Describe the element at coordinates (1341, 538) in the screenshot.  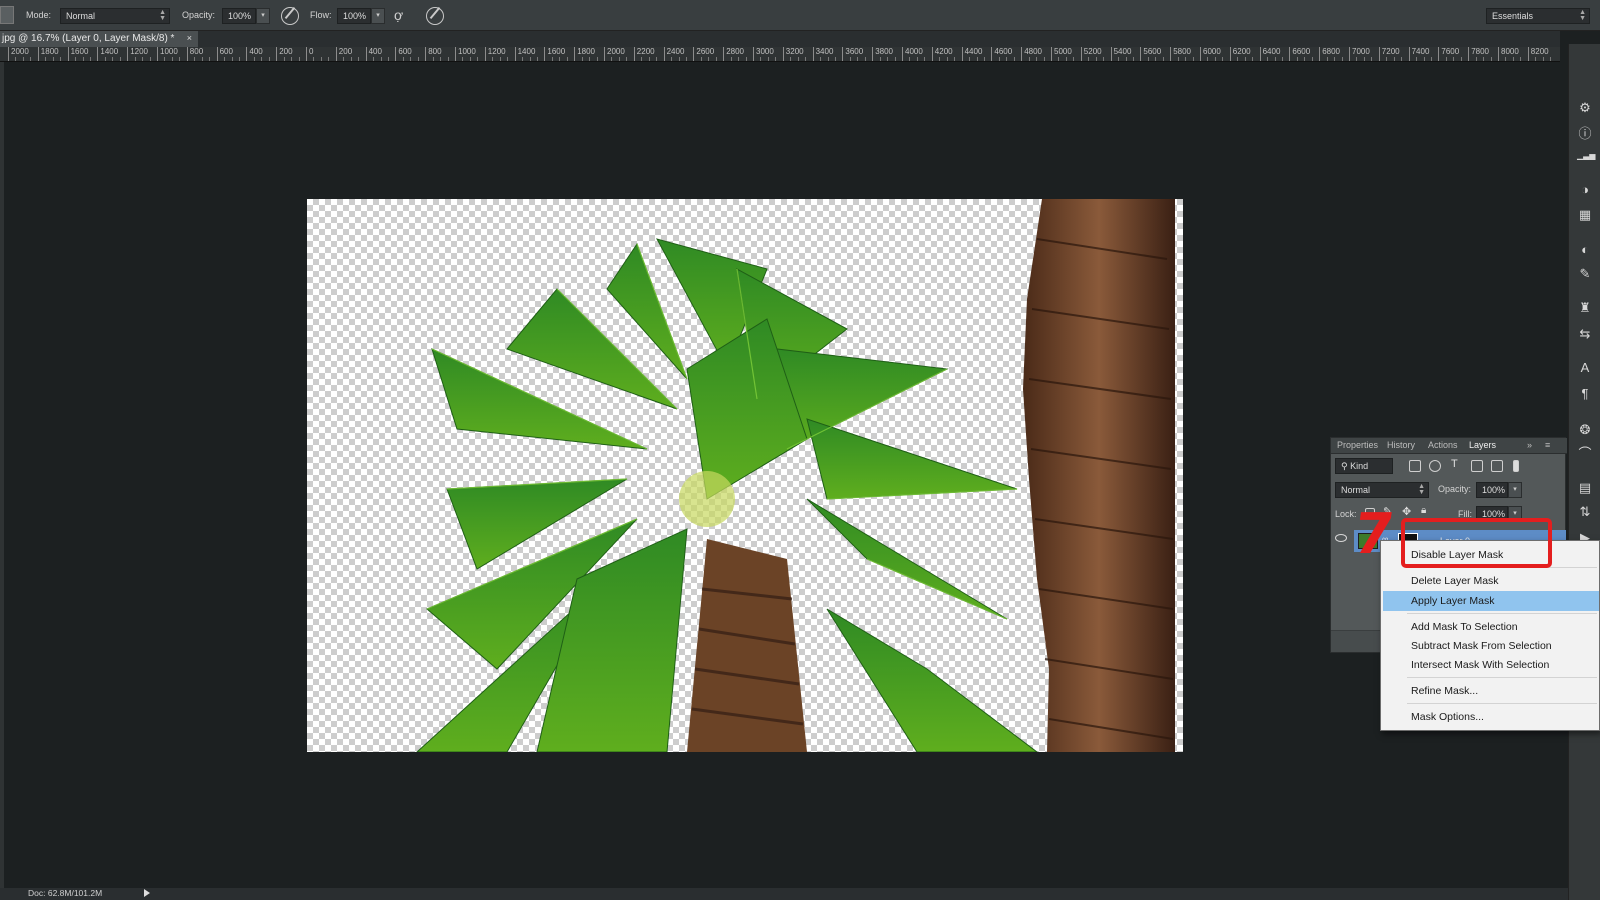
I see `layer-visibility-eye-icon` at that location.